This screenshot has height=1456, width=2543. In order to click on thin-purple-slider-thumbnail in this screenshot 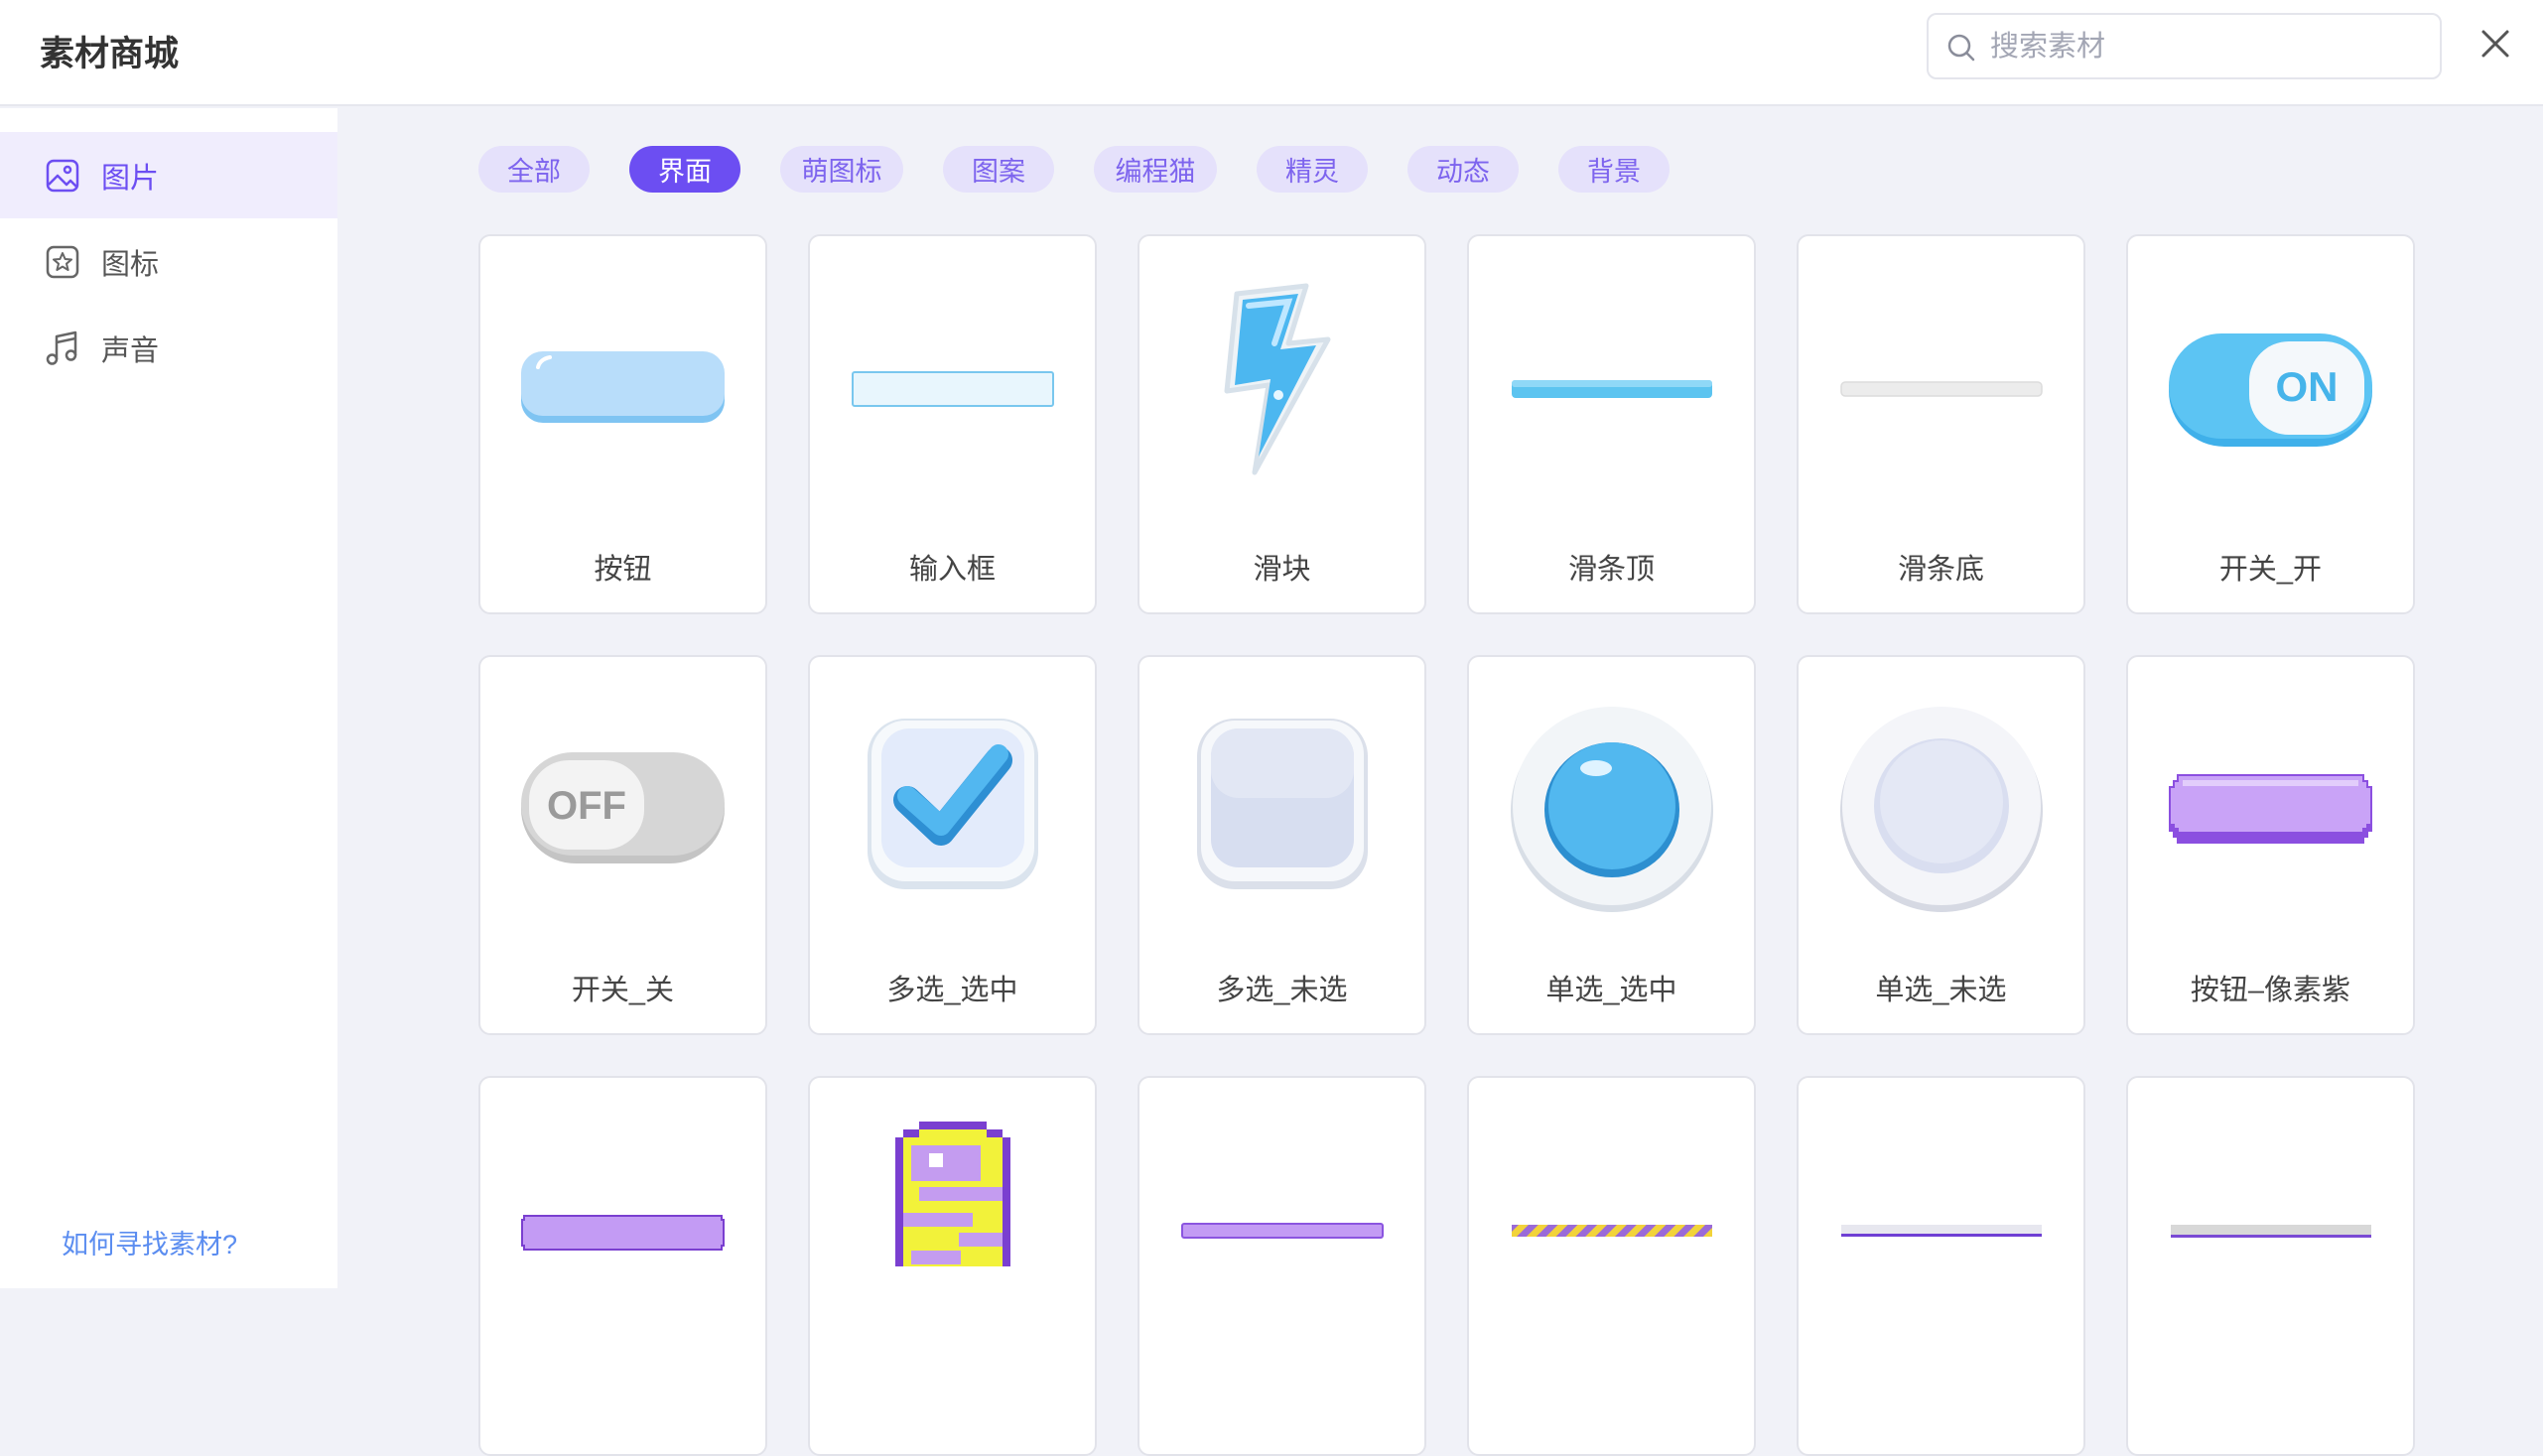, I will do `click(1942, 1231)`.